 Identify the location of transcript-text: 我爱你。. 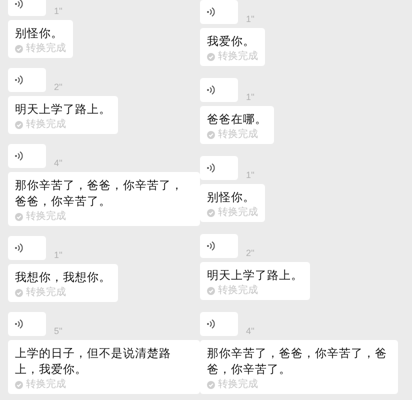
(231, 41).